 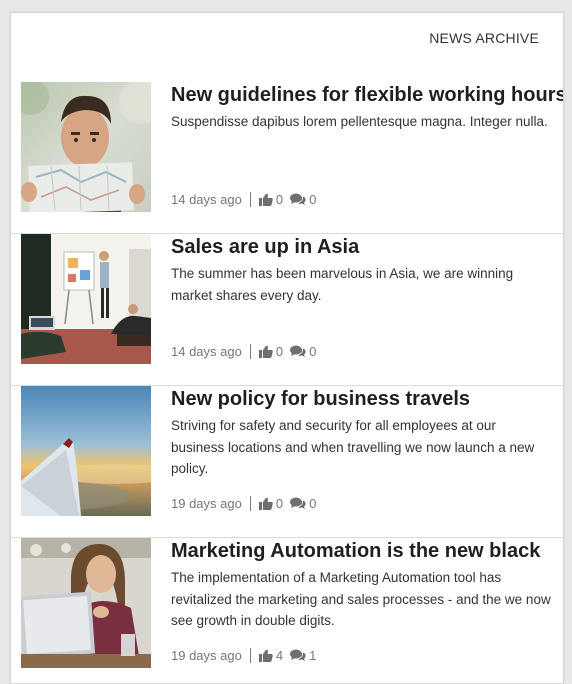 I want to click on news-meta: 19 days ago 4 1, so click(x=247, y=655).